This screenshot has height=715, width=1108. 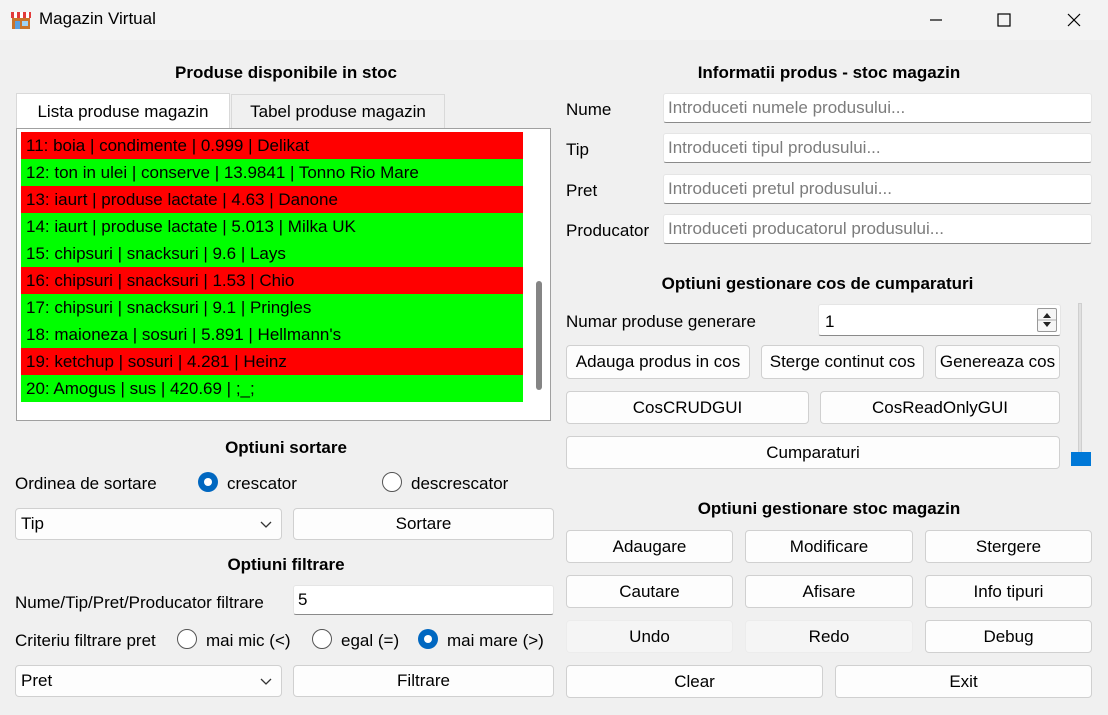 What do you see at coordinates (272, 388) in the screenshot?
I see `list-item: 20: Amogus | sus | 420.69 | ;_;` at bounding box center [272, 388].